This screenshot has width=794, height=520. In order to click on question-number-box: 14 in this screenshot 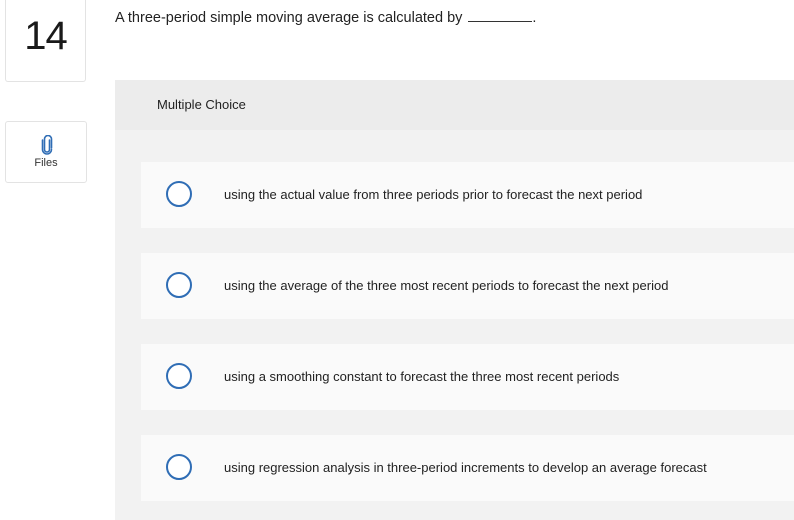, I will do `click(45, 41)`.